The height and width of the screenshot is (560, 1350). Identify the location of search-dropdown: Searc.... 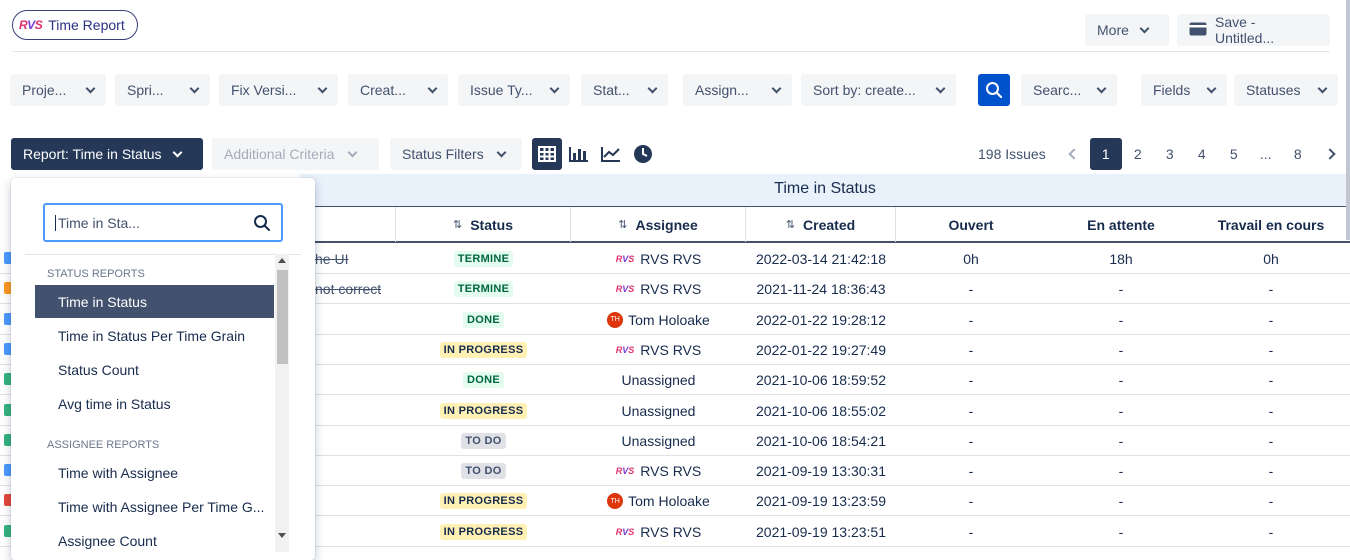
(1069, 90).